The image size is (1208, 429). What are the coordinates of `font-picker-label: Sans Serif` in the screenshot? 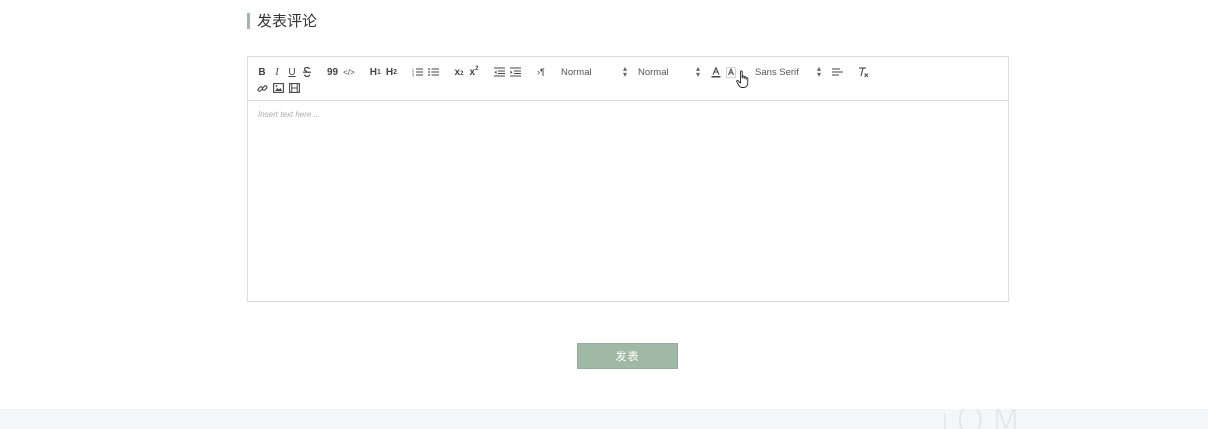 It's located at (776, 72).